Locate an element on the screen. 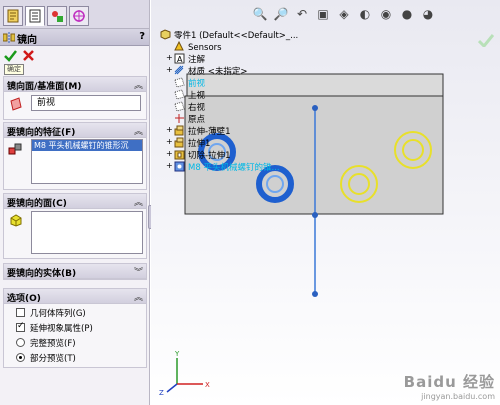 The width and height of the screenshot is (500, 405). tree-item: 右视 is located at coordinates (189, 107).